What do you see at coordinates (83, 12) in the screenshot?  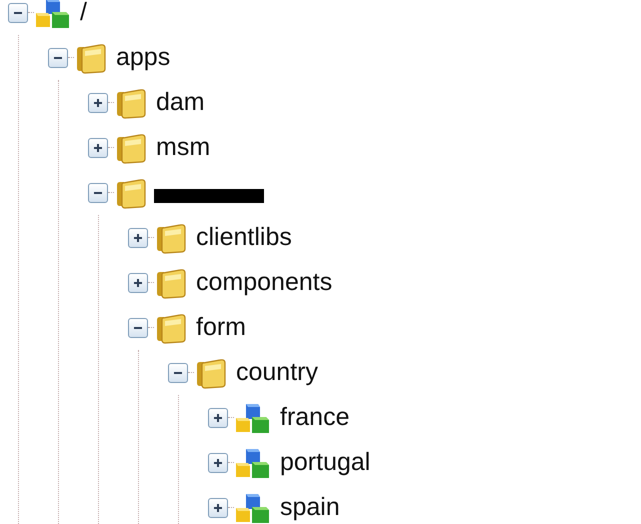 I see `node-label: /` at bounding box center [83, 12].